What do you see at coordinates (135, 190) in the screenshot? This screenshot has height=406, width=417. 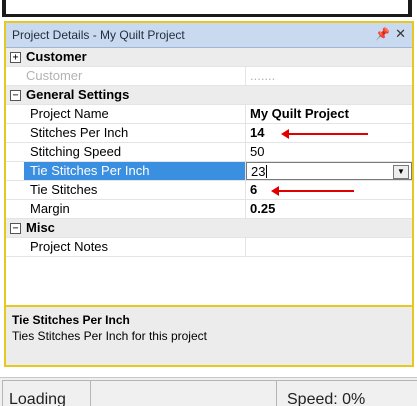 I see `property-name: Tie Stitches` at bounding box center [135, 190].